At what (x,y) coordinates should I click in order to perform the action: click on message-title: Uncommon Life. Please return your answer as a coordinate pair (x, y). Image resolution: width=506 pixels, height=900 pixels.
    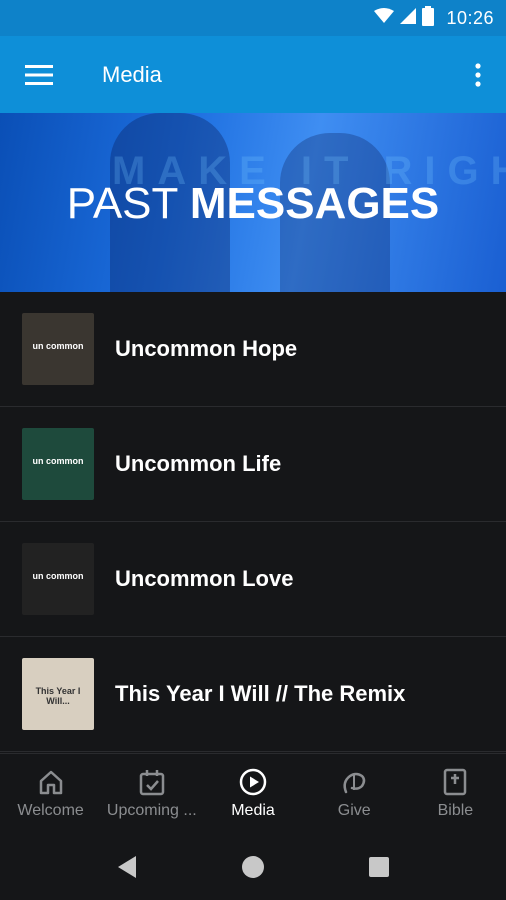
    Looking at the image, I should click on (198, 463).